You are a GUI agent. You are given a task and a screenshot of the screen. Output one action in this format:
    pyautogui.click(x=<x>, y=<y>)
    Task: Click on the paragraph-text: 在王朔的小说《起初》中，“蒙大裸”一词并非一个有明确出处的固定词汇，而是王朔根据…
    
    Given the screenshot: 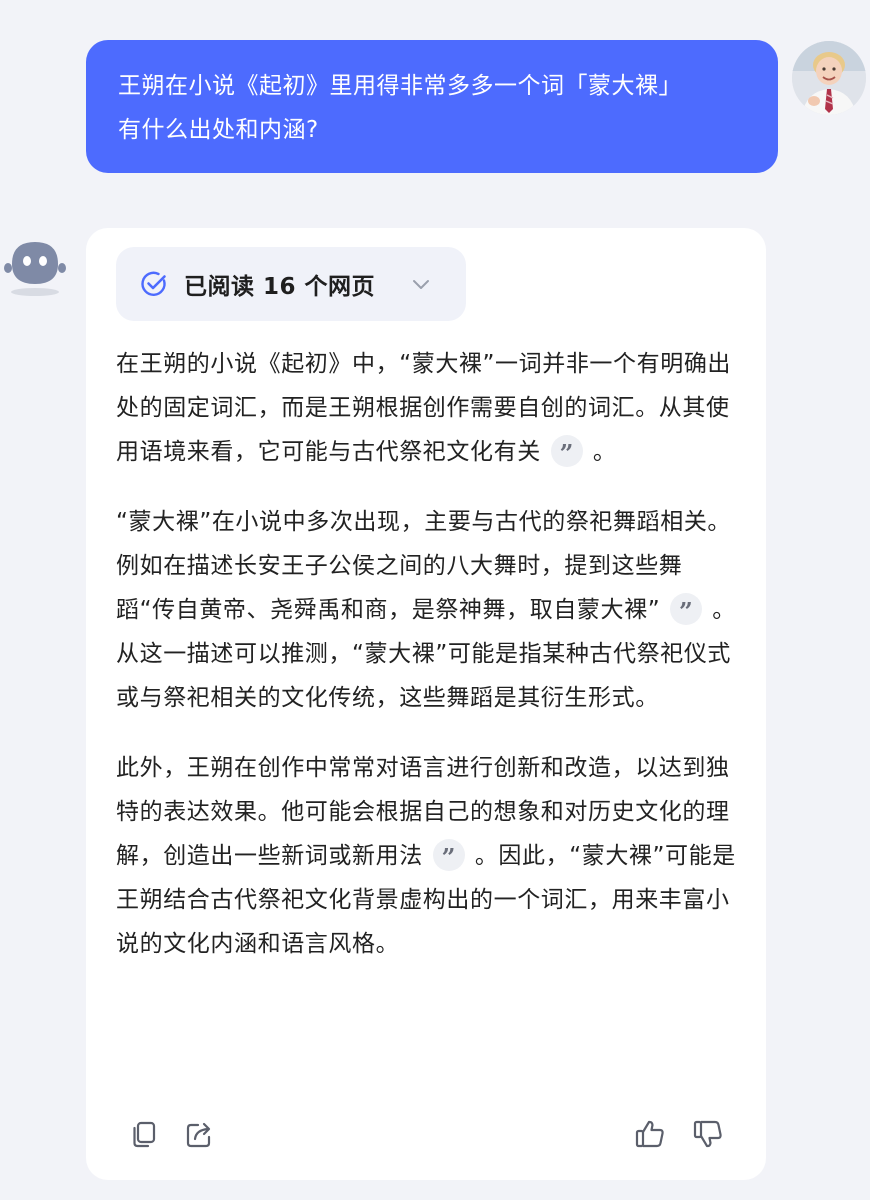 What is the action you would take?
    pyautogui.click(x=424, y=408)
    